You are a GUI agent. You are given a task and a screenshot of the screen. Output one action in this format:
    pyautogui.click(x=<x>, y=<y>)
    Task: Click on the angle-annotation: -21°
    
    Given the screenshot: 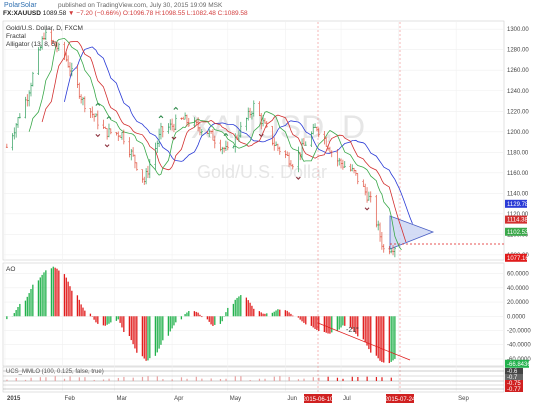 What is the action you would take?
    pyautogui.click(x=352, y=330)
    